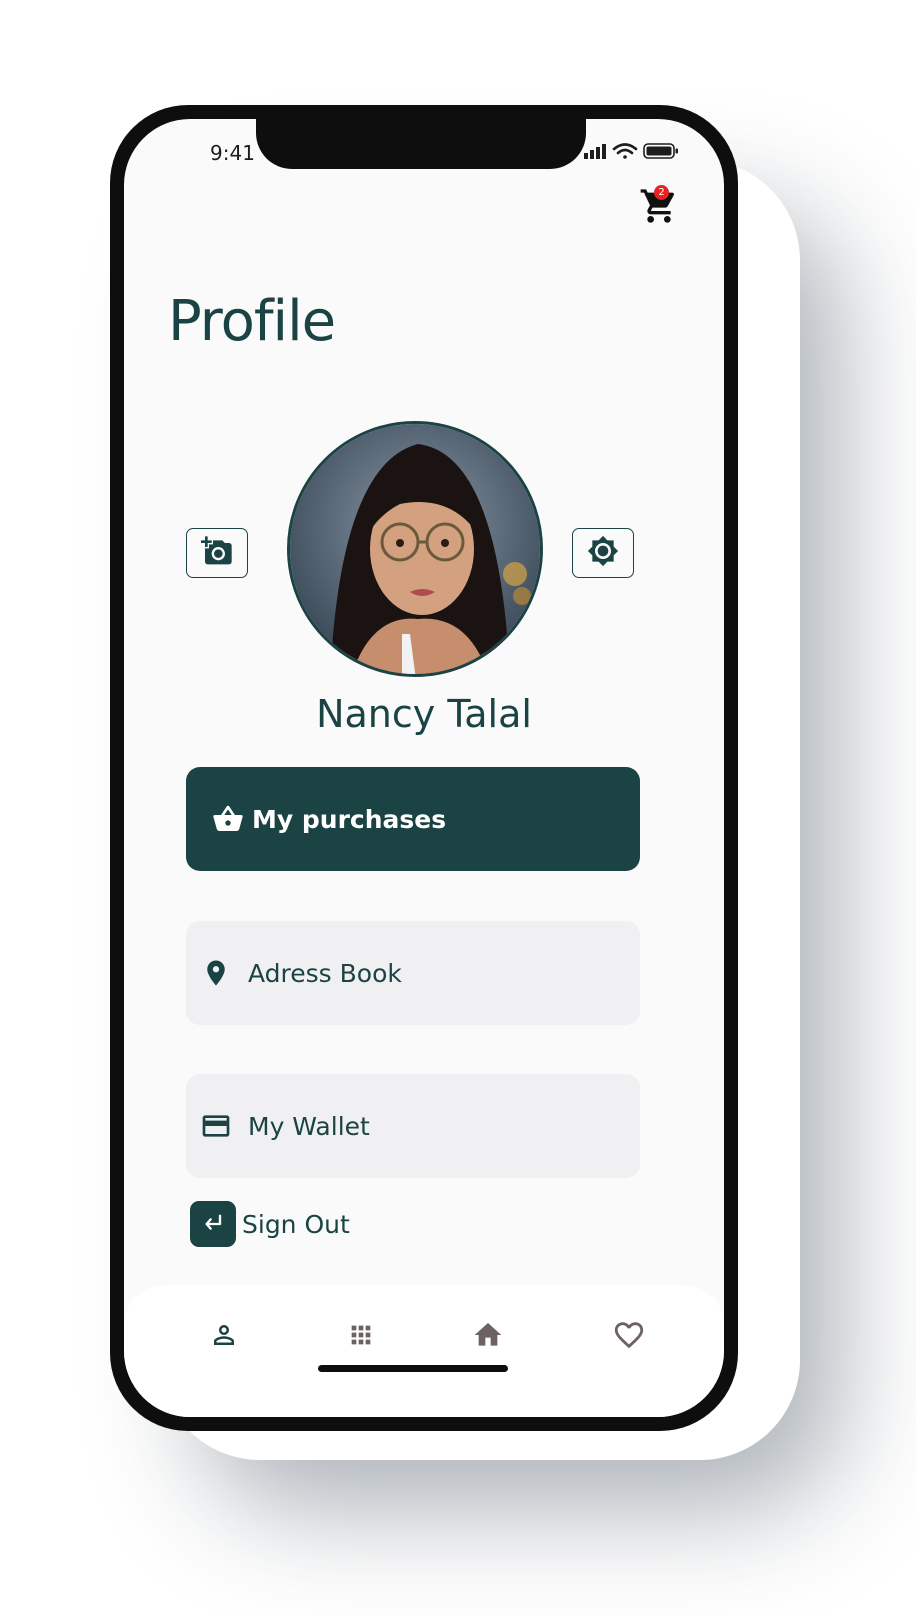 The width and height of the screenshot is (916, 1616). I want to click on my-purchases-button: My purchases, so click(413, 819).